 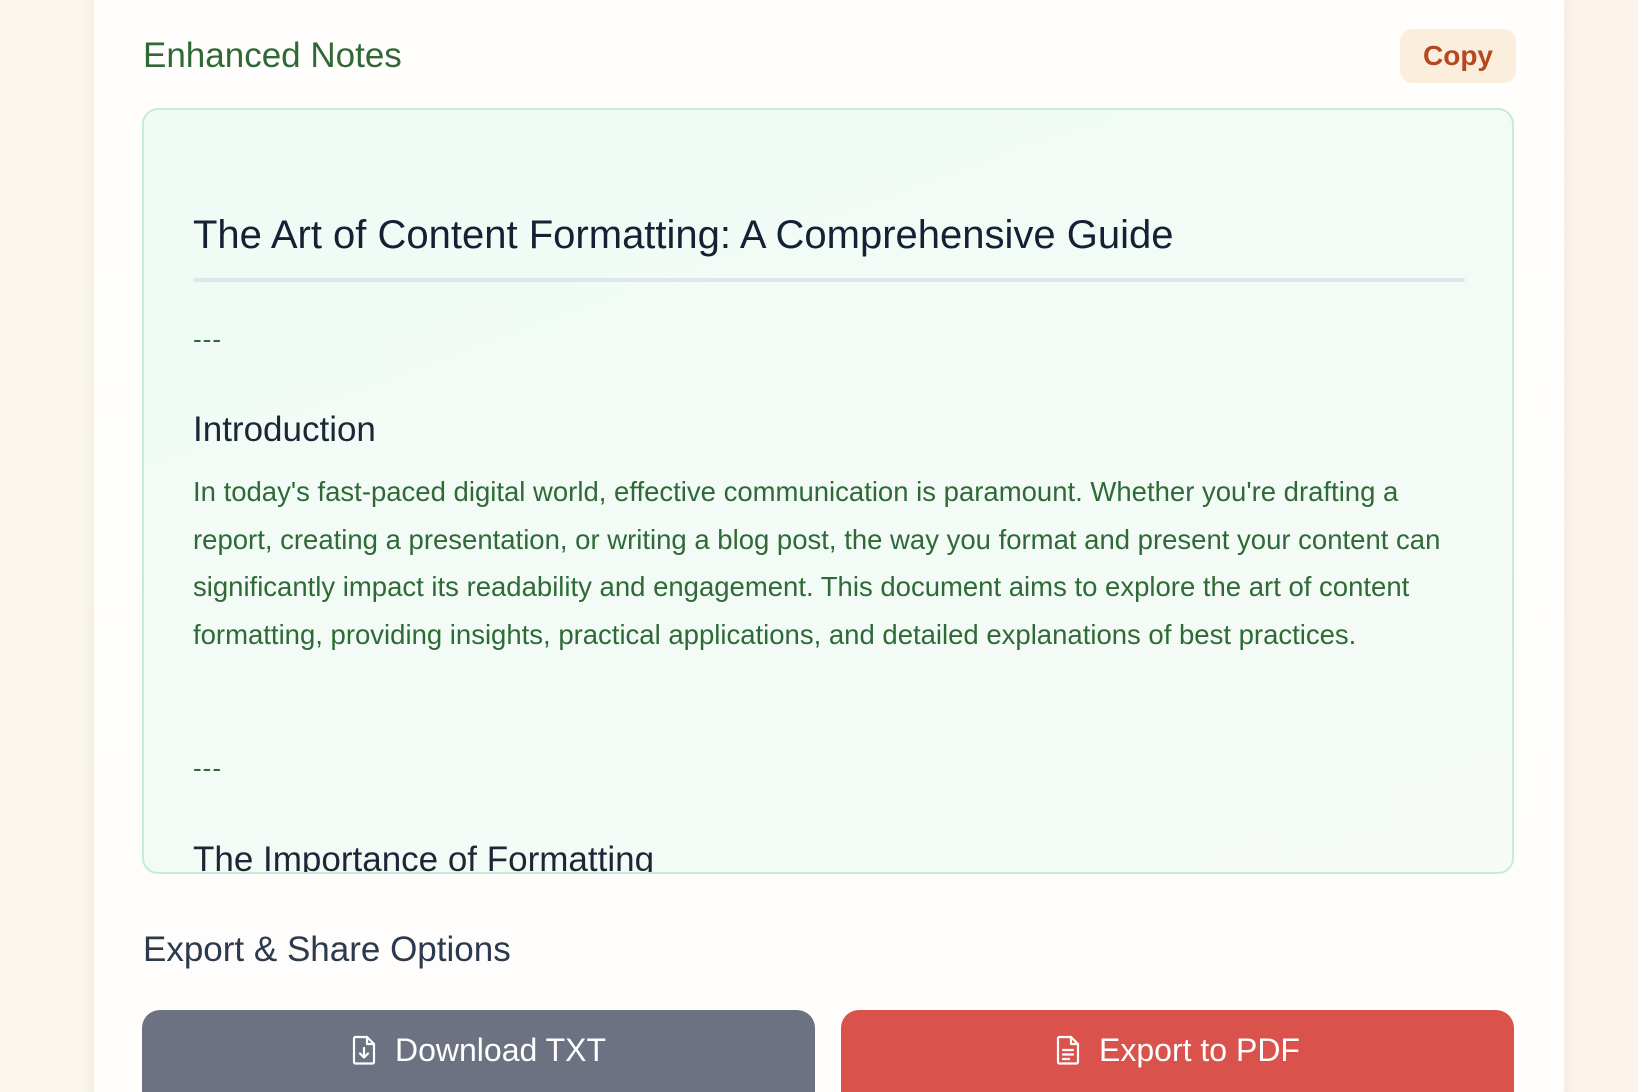 What do you see at coordinates (1458, 56) in the screenshot?
I see `copy-button: Copy` at bounding box center [1458, 56].